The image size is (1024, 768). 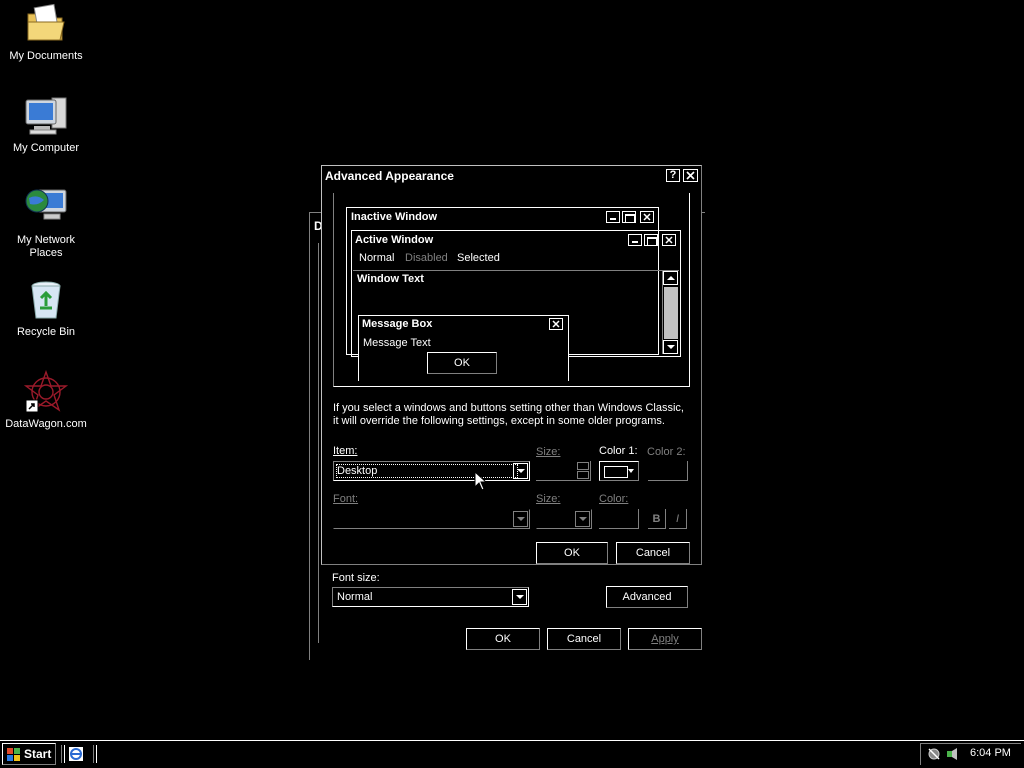 What do you see at coordinates (563, 471) in the screenshot?
I see `item-size-spinner` at bounding box center [563, 471].